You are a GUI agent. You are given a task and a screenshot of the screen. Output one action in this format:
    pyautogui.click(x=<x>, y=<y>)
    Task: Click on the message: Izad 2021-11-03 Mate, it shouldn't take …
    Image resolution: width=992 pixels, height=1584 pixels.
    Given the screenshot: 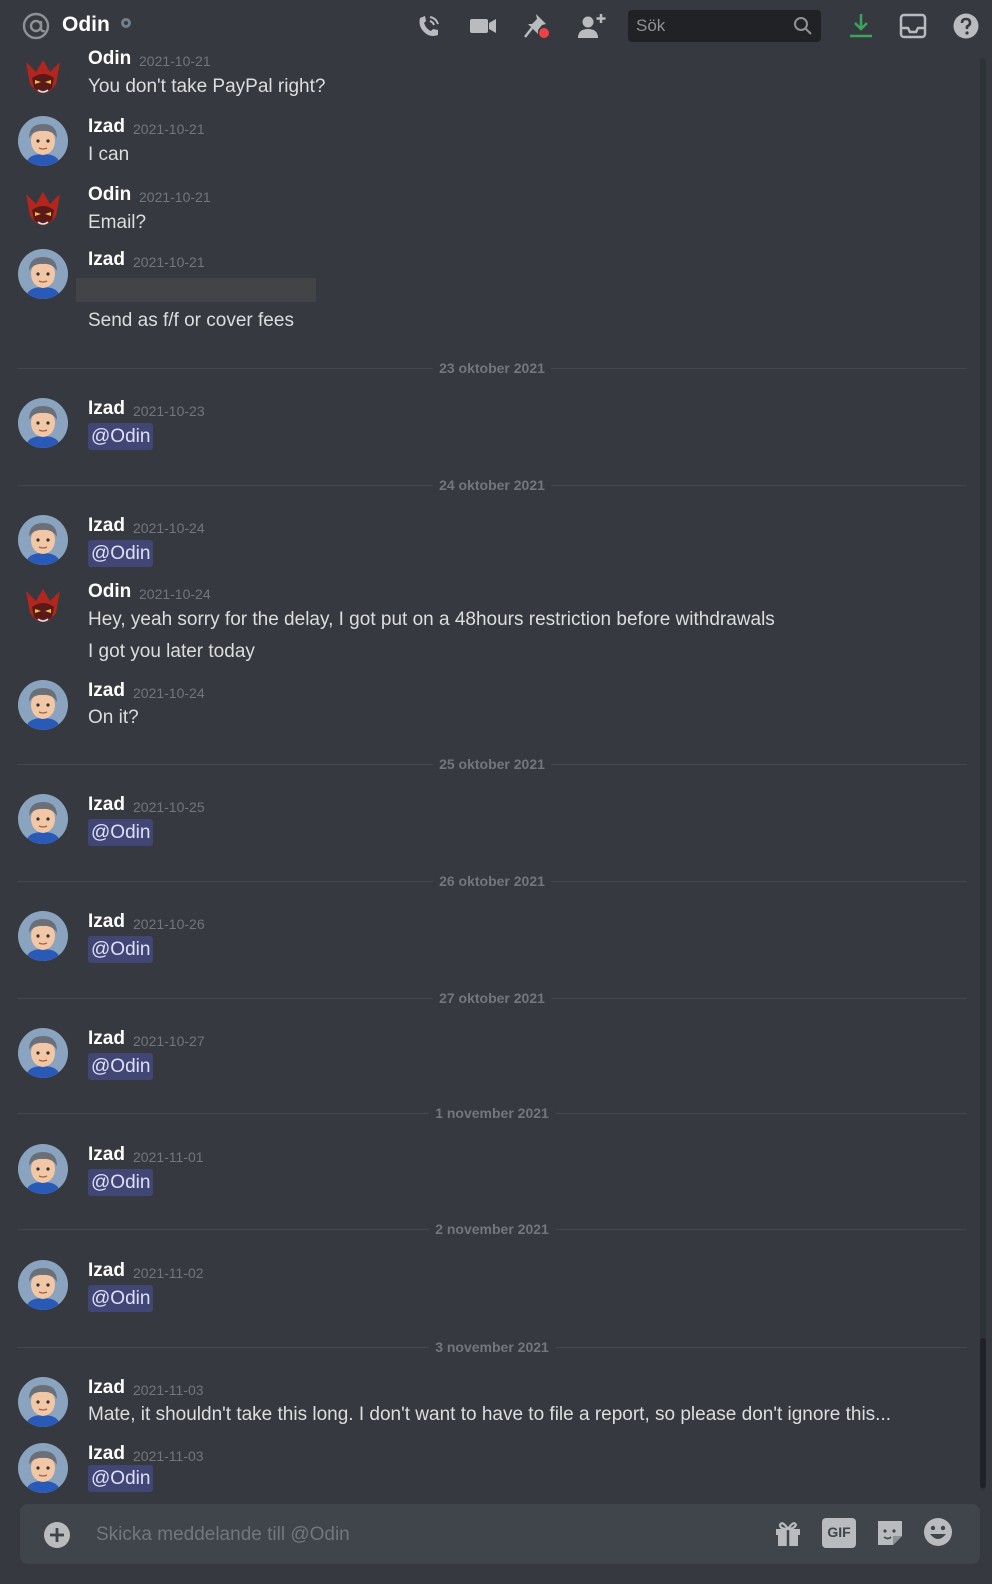 What is the action you would take?
    pyautogui.click(x=480, y=1405)
    